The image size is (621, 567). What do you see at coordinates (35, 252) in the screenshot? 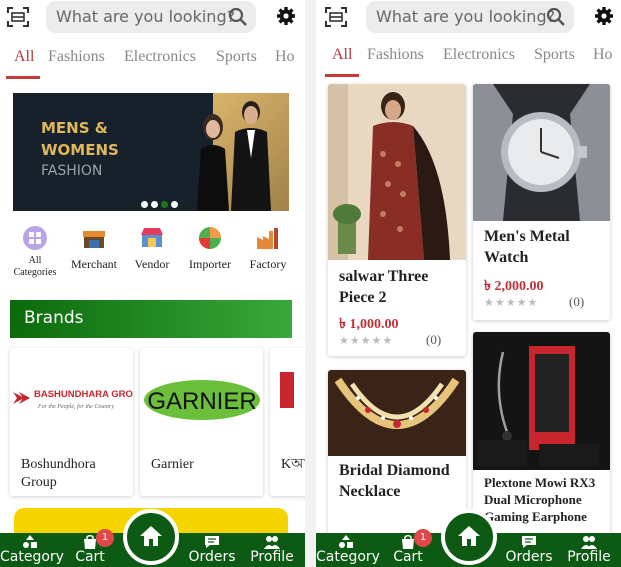
I see `category-all: All Categories` at bounding box center [35, 252].